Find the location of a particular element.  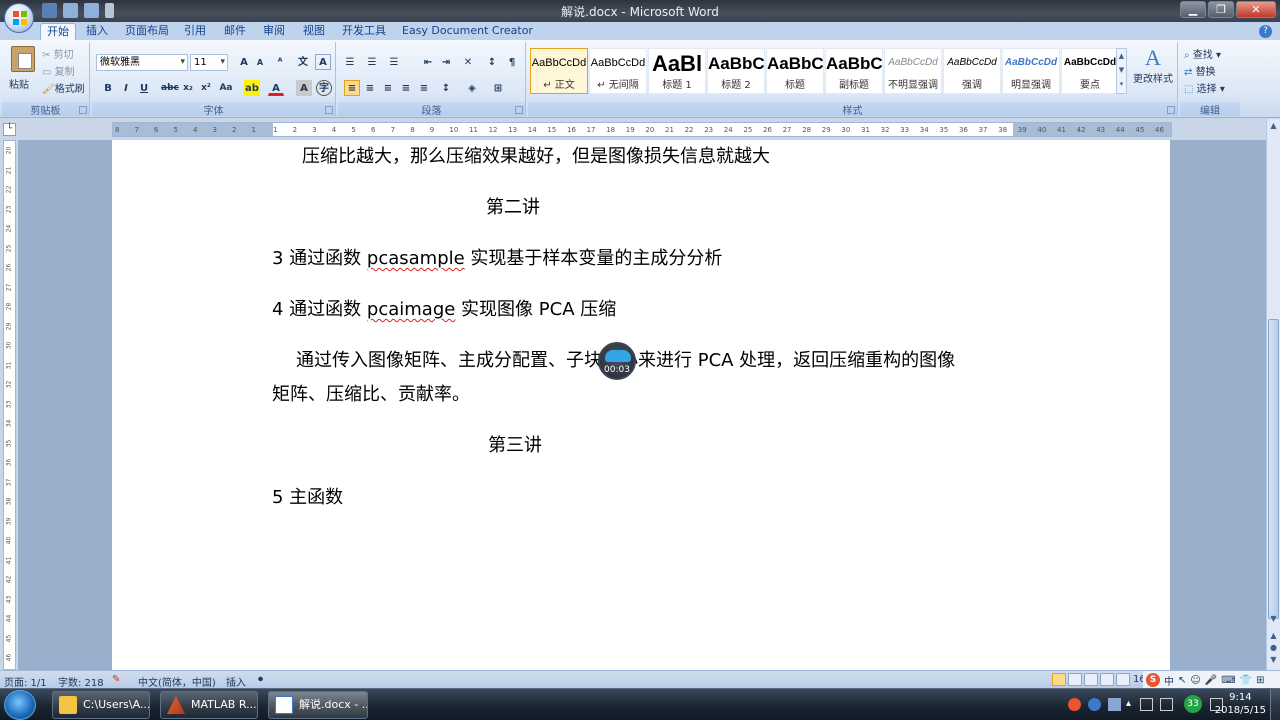

paragraph-launcher-icon is located at coordinates (519, 110).